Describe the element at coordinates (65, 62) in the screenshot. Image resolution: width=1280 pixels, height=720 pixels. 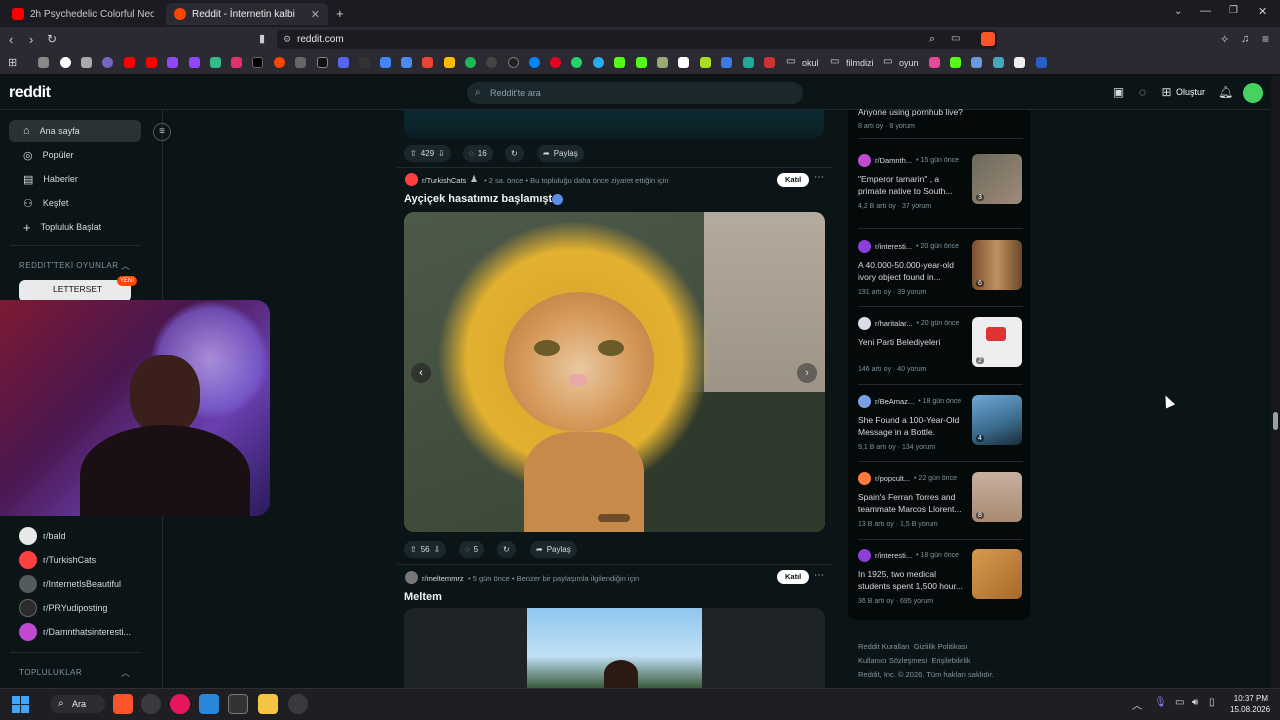
I see `google-icon` at that location.